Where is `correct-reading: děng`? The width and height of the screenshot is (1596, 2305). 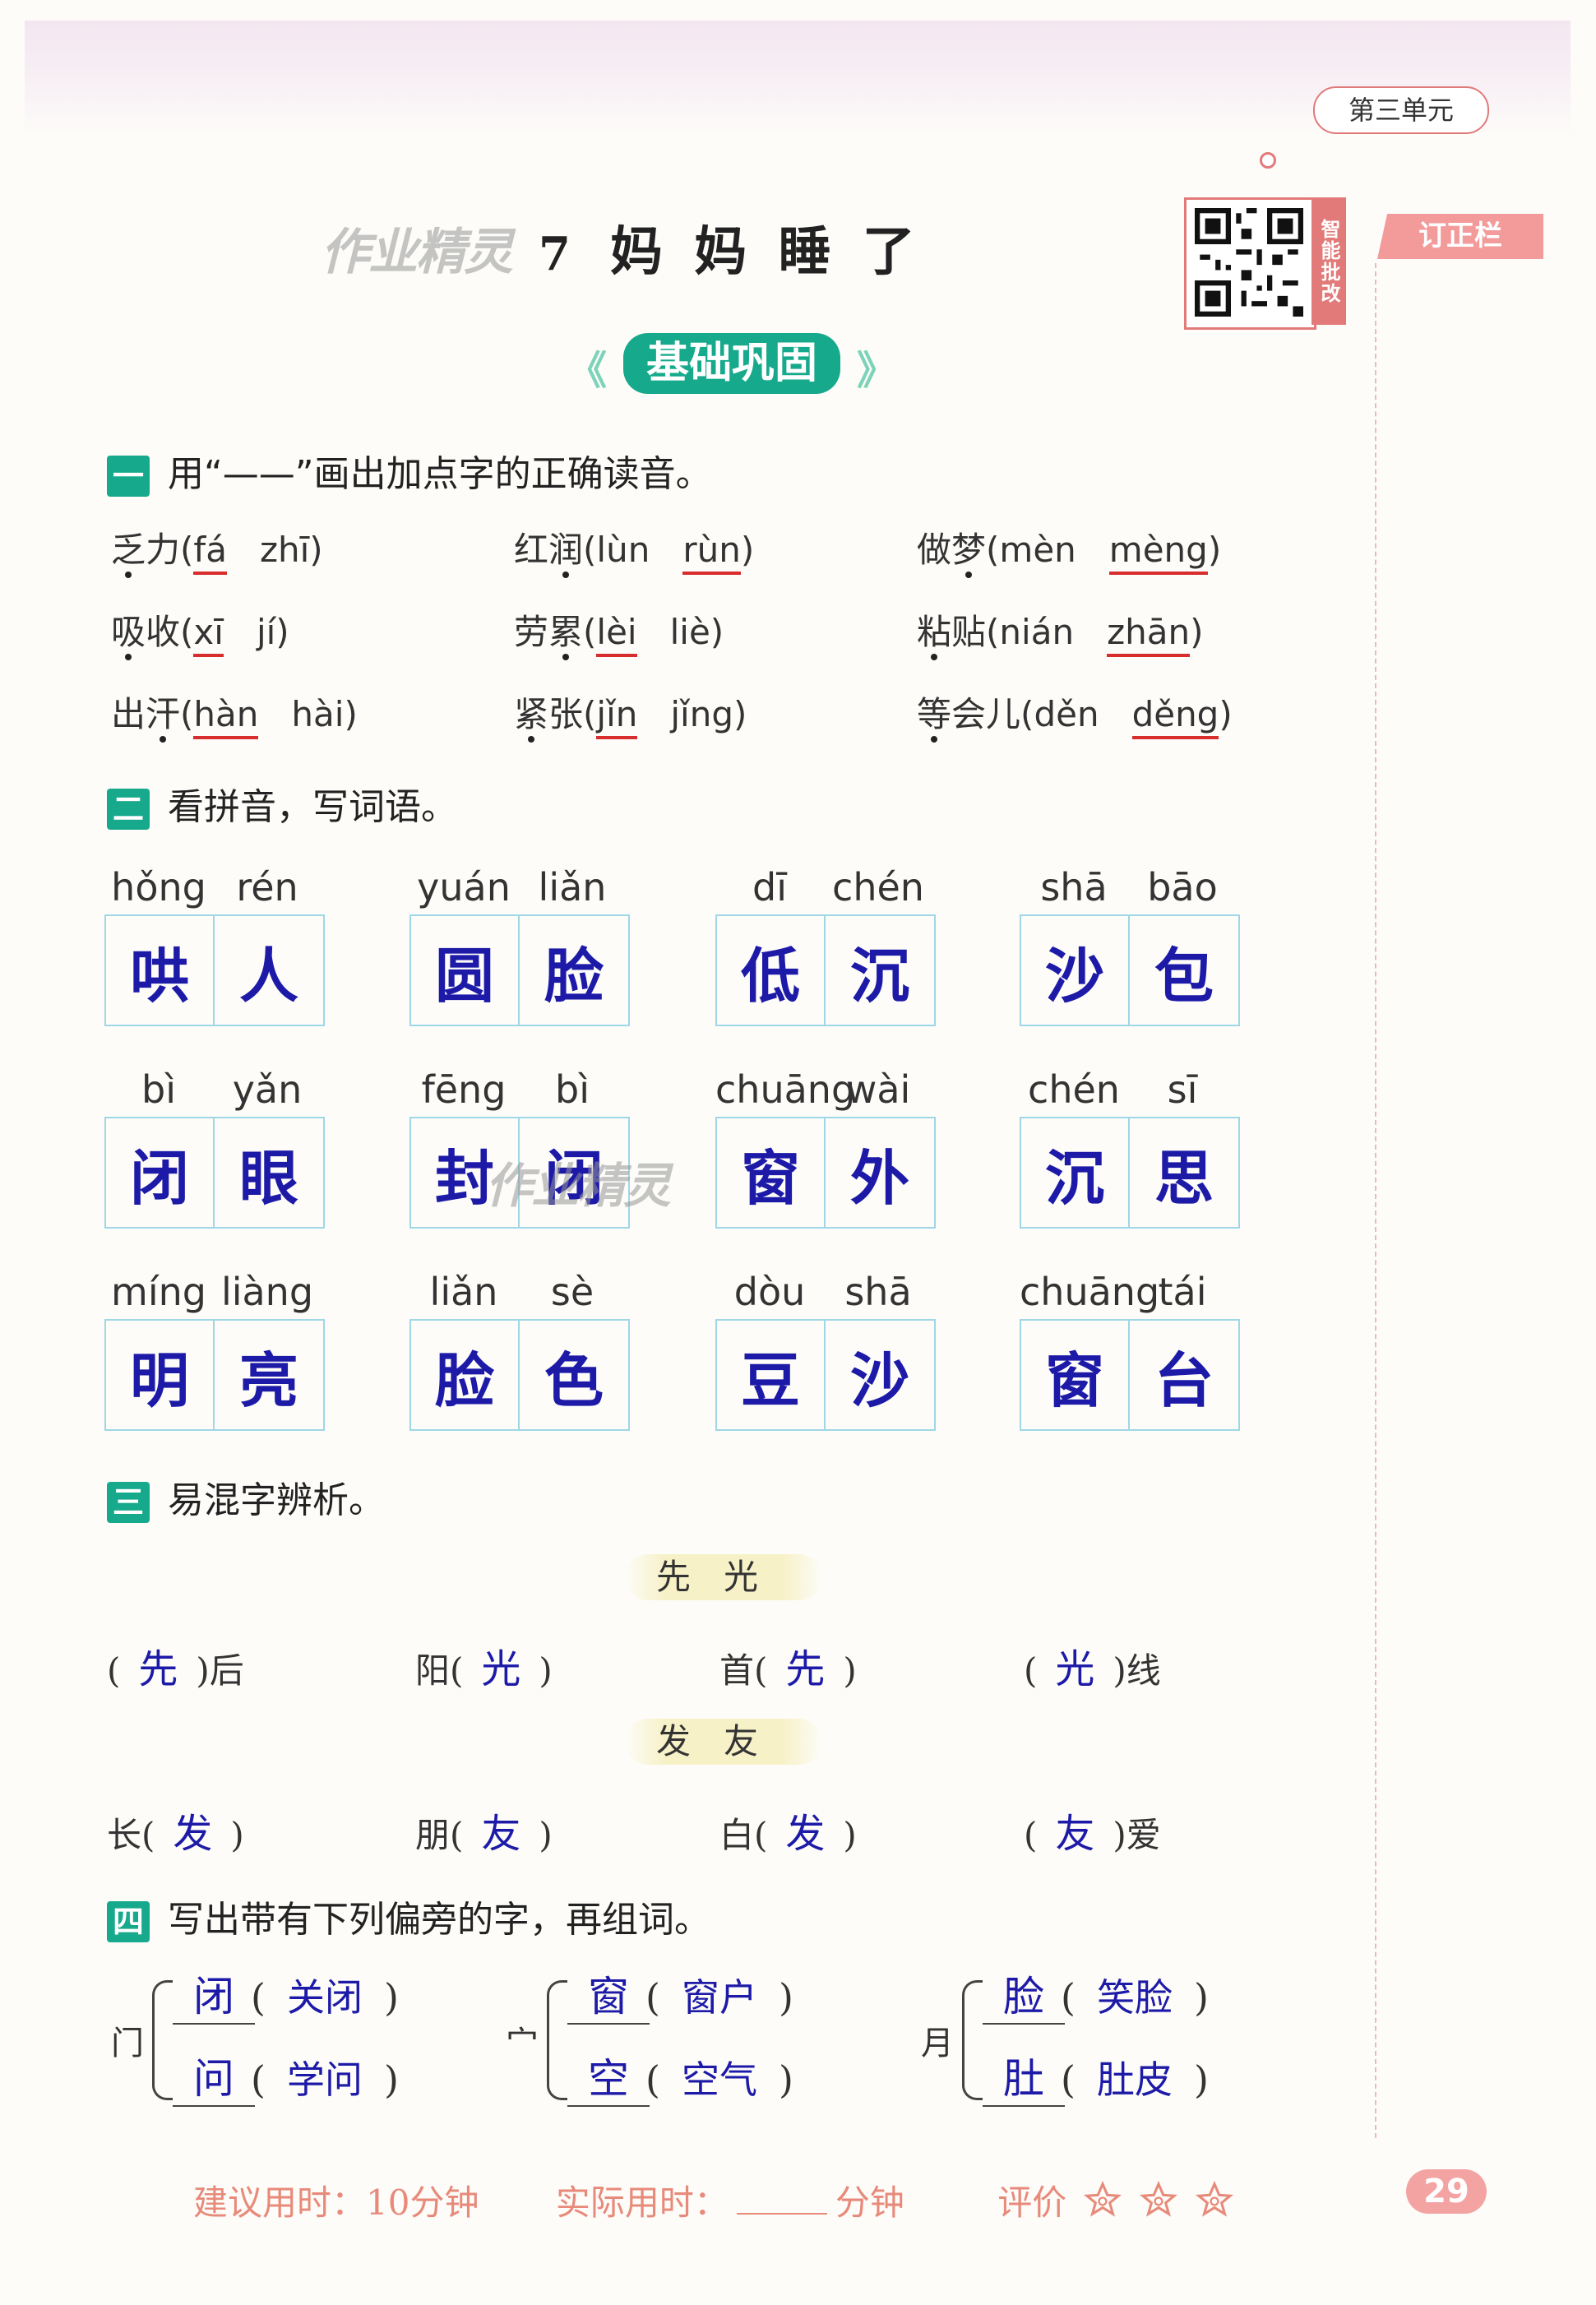 correct-reading: děng is located at coordinates (1175, 716).